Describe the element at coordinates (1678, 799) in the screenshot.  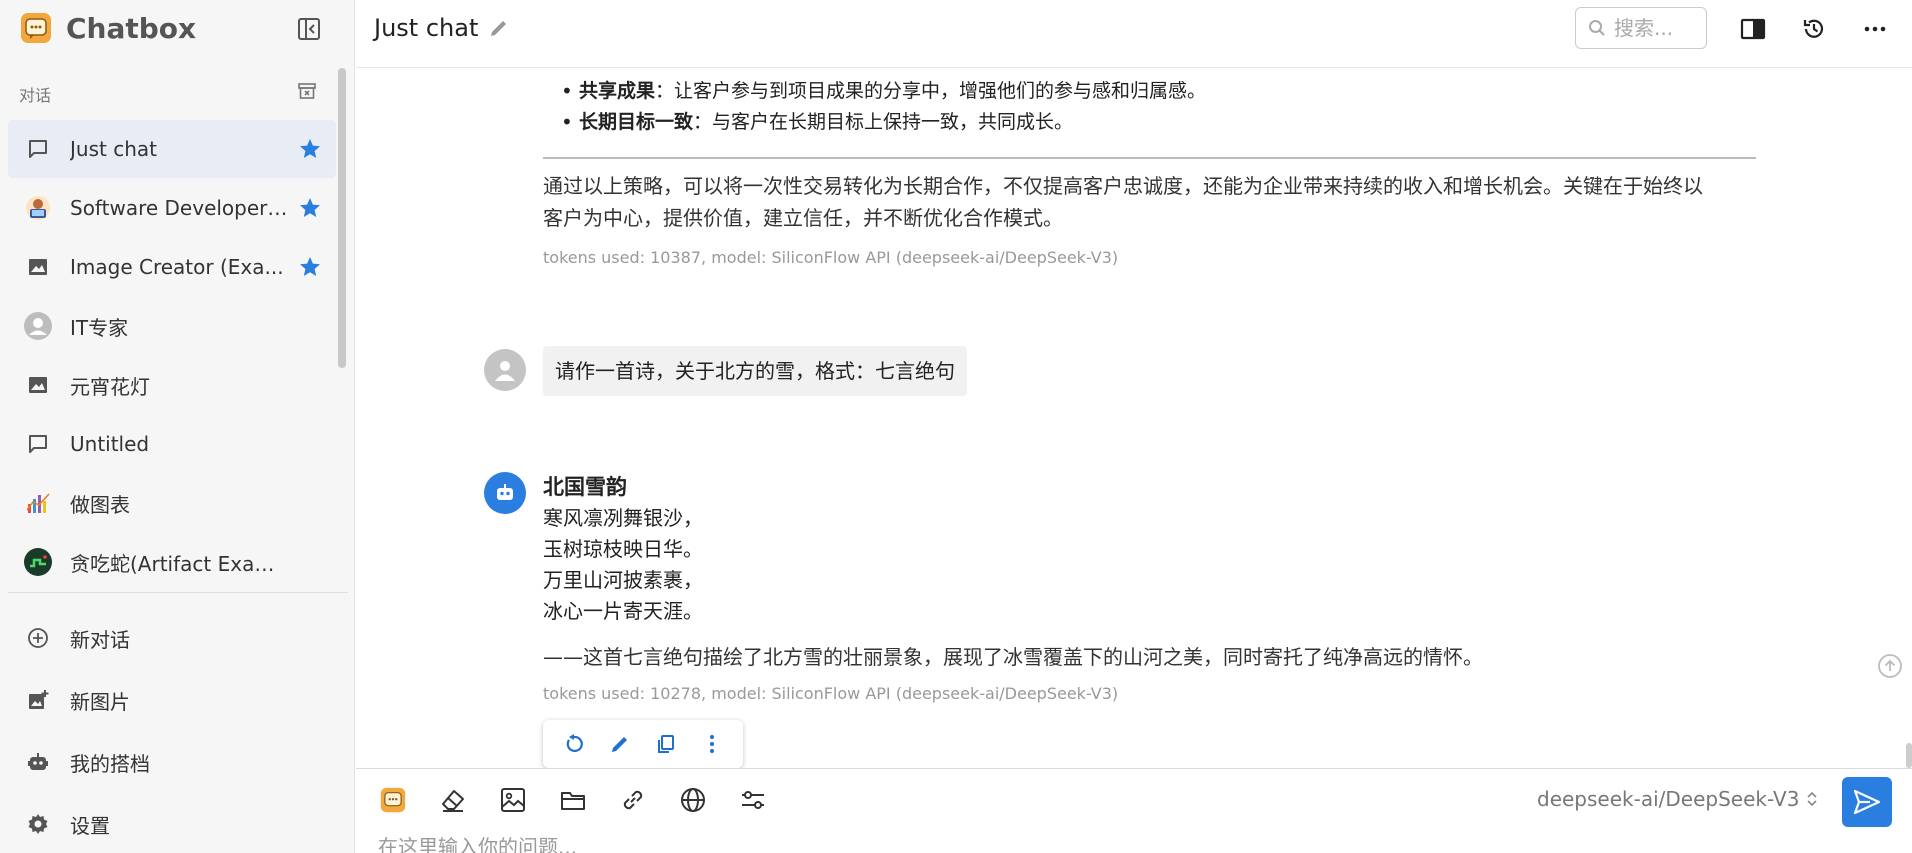
I see `model-selector: deepseek-ai/DeepSeek-V3` at that location.